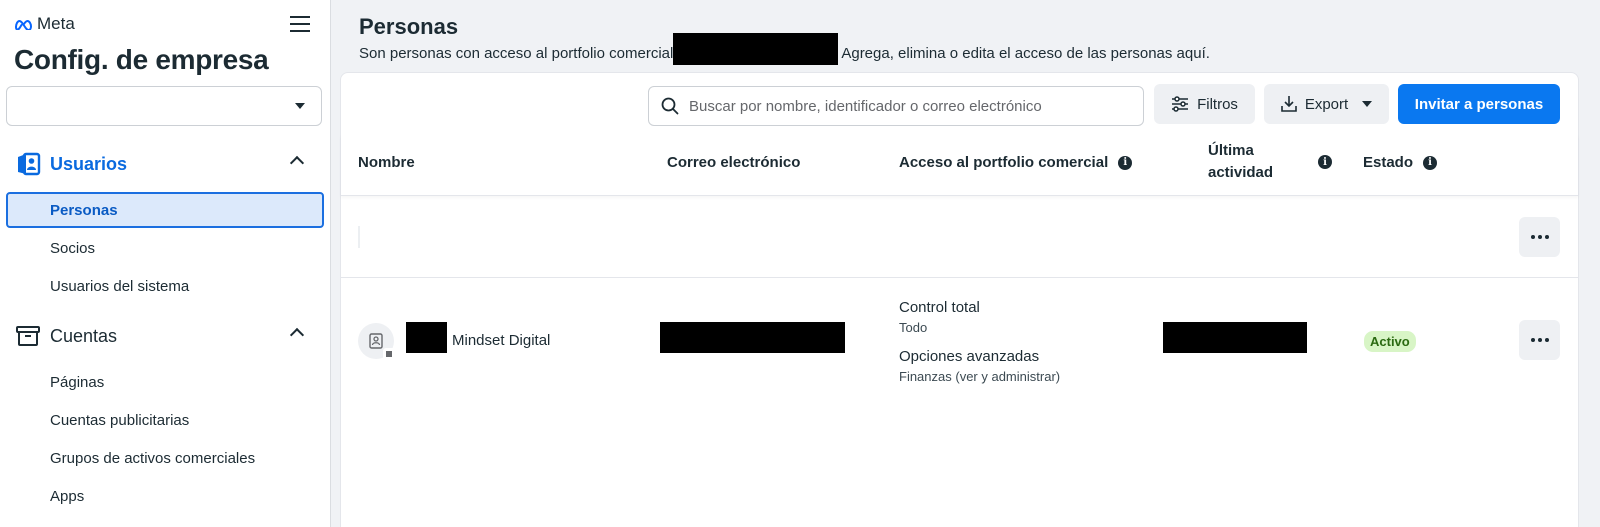  Describe the element at coordinates (73, 248) in the screenshot. I see `sidebar-item-label: Socios` at that location.